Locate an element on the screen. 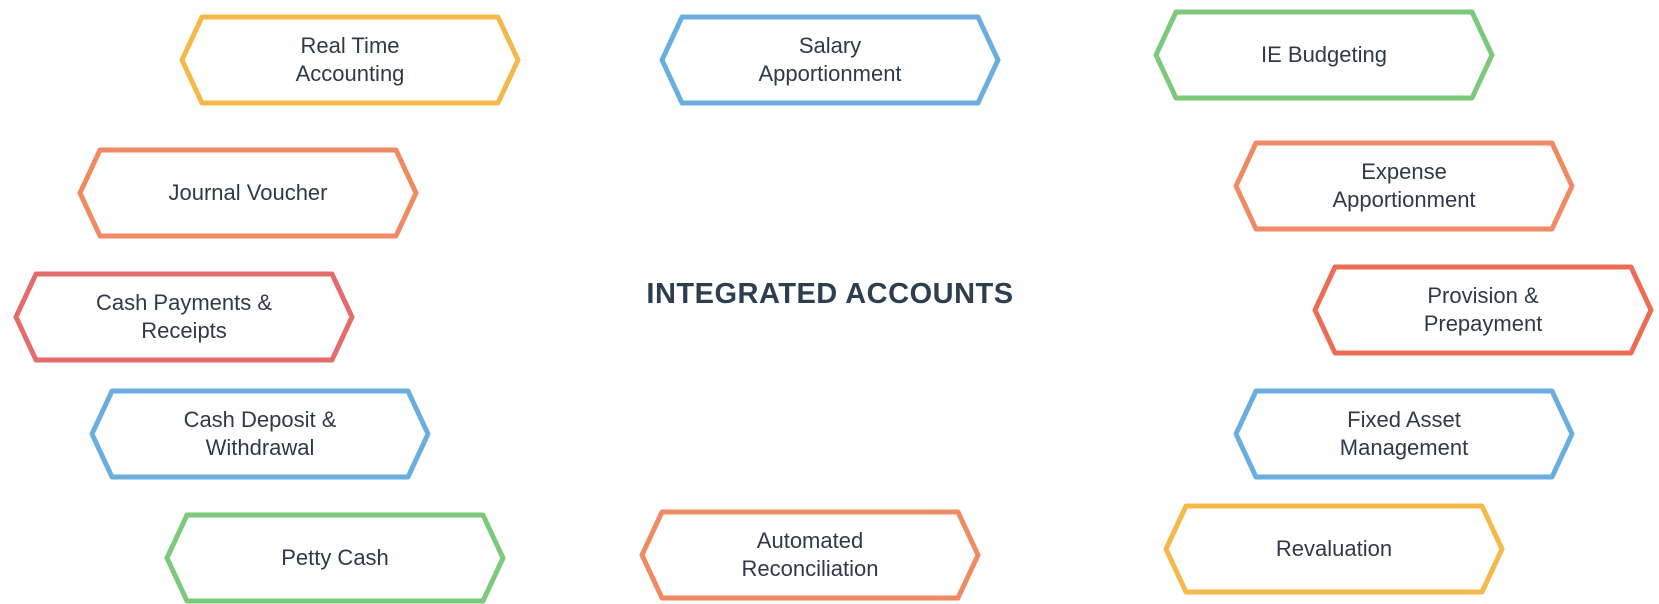 This screenshot has height=604, width=1659. node-revaluation: Revaluation is located at coordinates (1334, 549).